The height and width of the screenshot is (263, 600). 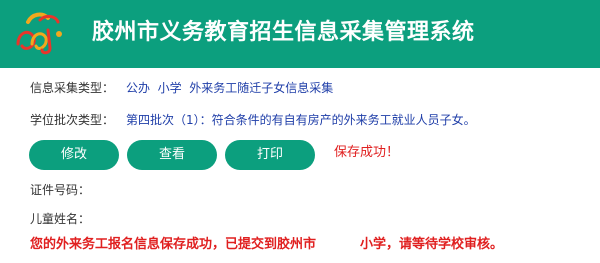 I want to click on child-name-label: 儿童姓名：, so click(x=60, y=219).